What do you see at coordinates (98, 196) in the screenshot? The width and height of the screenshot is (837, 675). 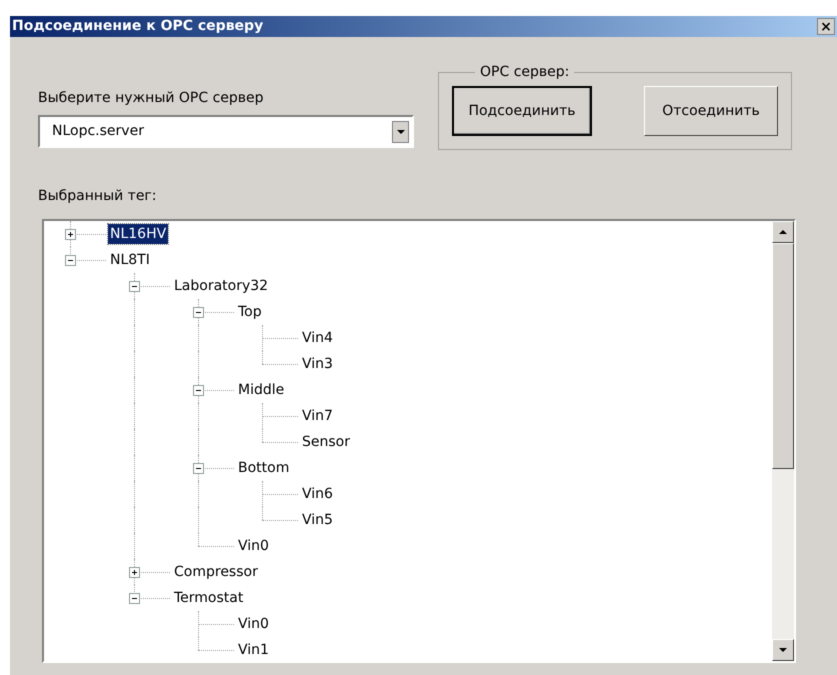 I see `tree-label: Выбранный тег:` at bounding box center [98, 196].